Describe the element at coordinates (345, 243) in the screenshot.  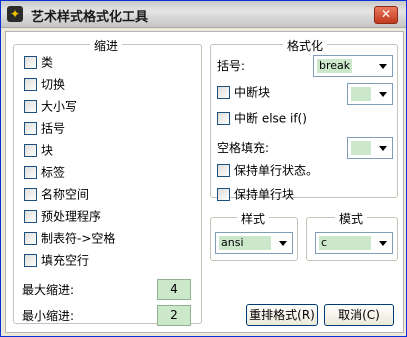
I see `mode-value: c` at that location.